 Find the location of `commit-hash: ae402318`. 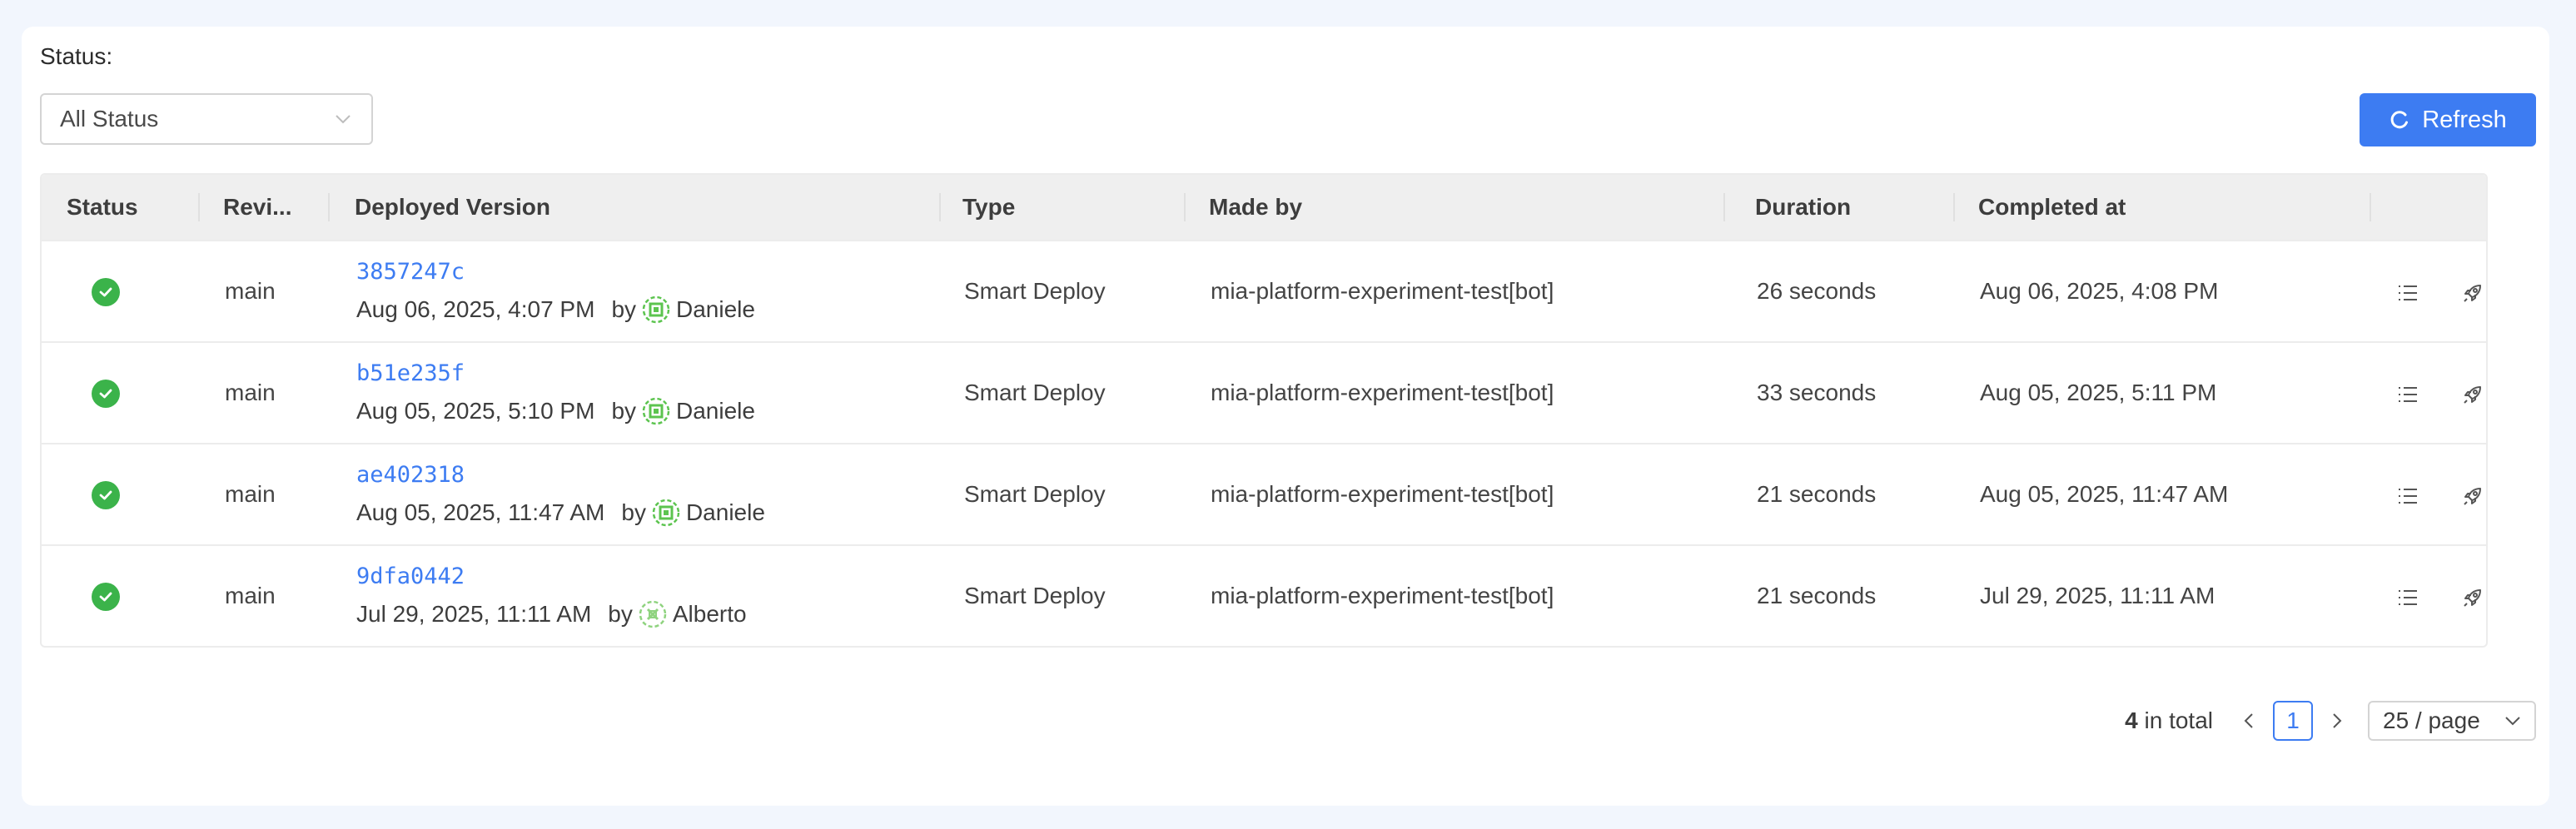

commit-hash: ae402318 is located at coordinates (410, 475).